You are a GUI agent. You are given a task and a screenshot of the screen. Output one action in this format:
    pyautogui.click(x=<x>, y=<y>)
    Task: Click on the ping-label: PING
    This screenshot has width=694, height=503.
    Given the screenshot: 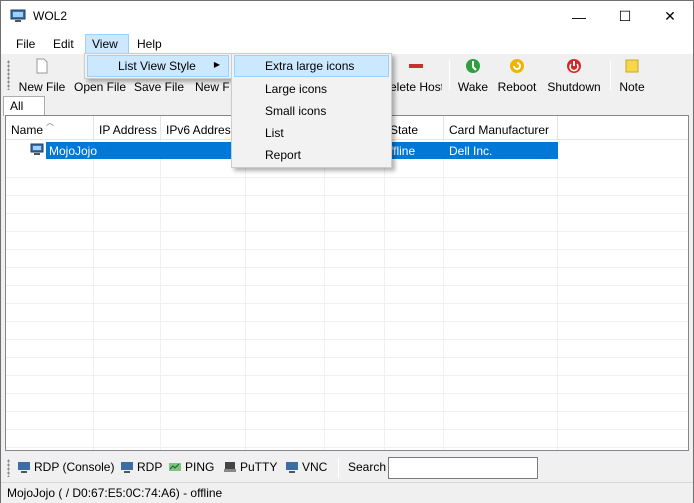 What is the action you would take?
    pyautogui.click(x=200, y=467)
    